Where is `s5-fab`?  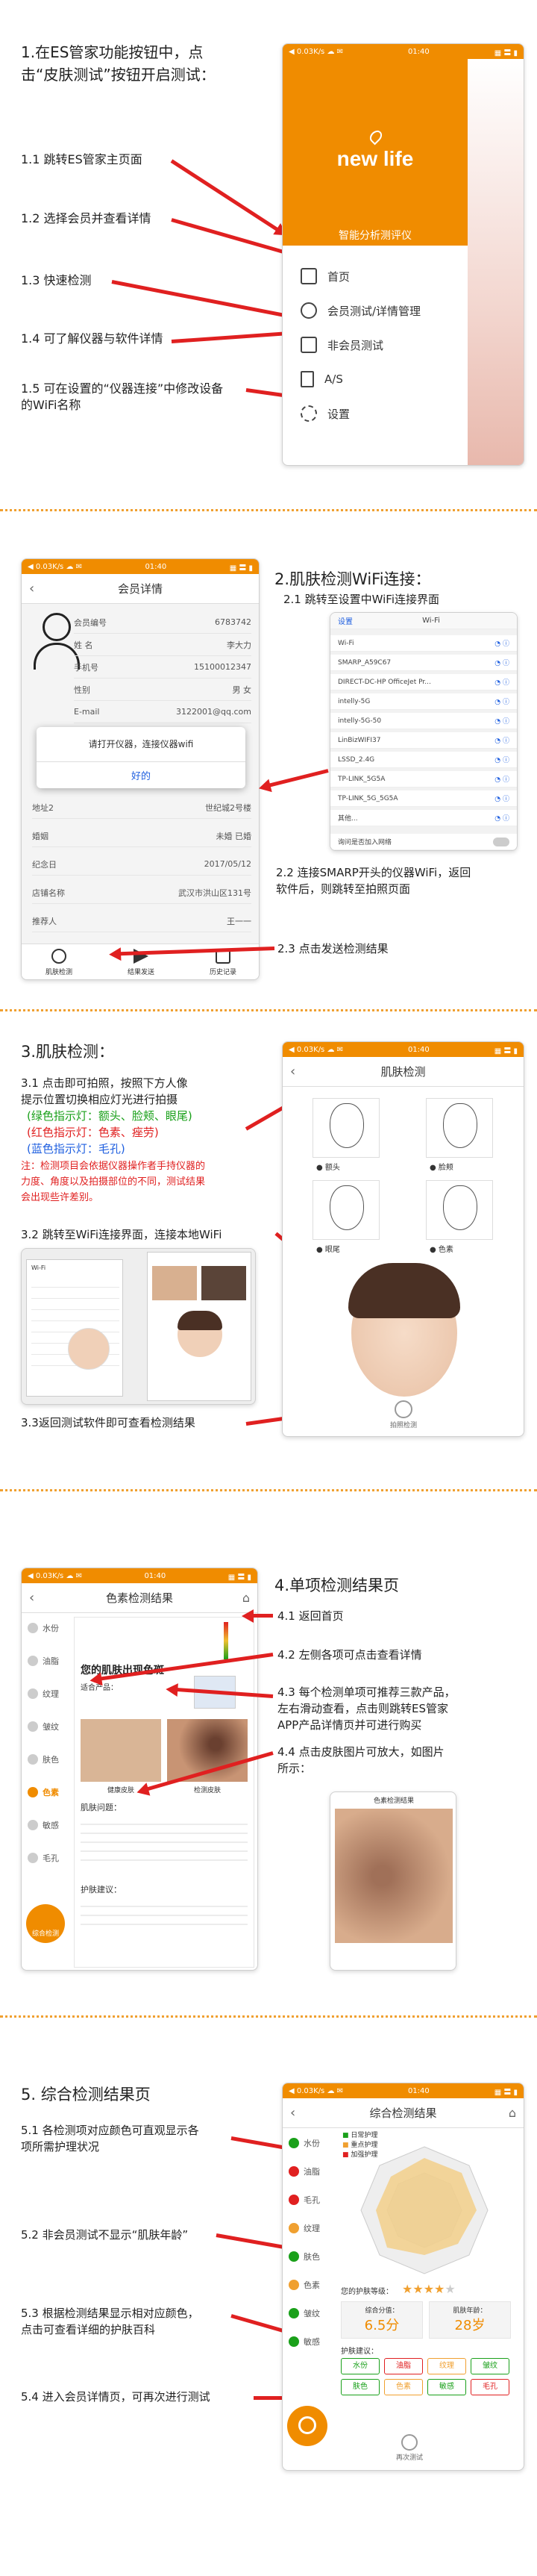
s5-fab is located at coordinates (307, 2426).